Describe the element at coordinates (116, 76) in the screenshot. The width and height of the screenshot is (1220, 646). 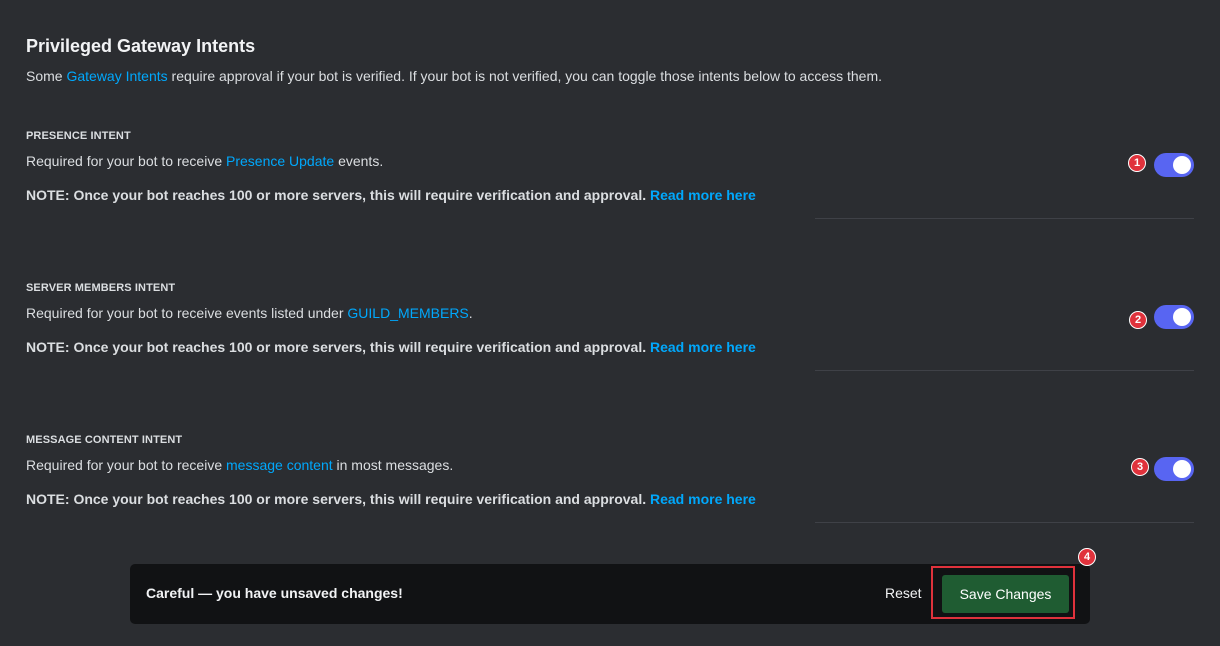
I see `gateway-intents-link: Gateway Intents` at that location.